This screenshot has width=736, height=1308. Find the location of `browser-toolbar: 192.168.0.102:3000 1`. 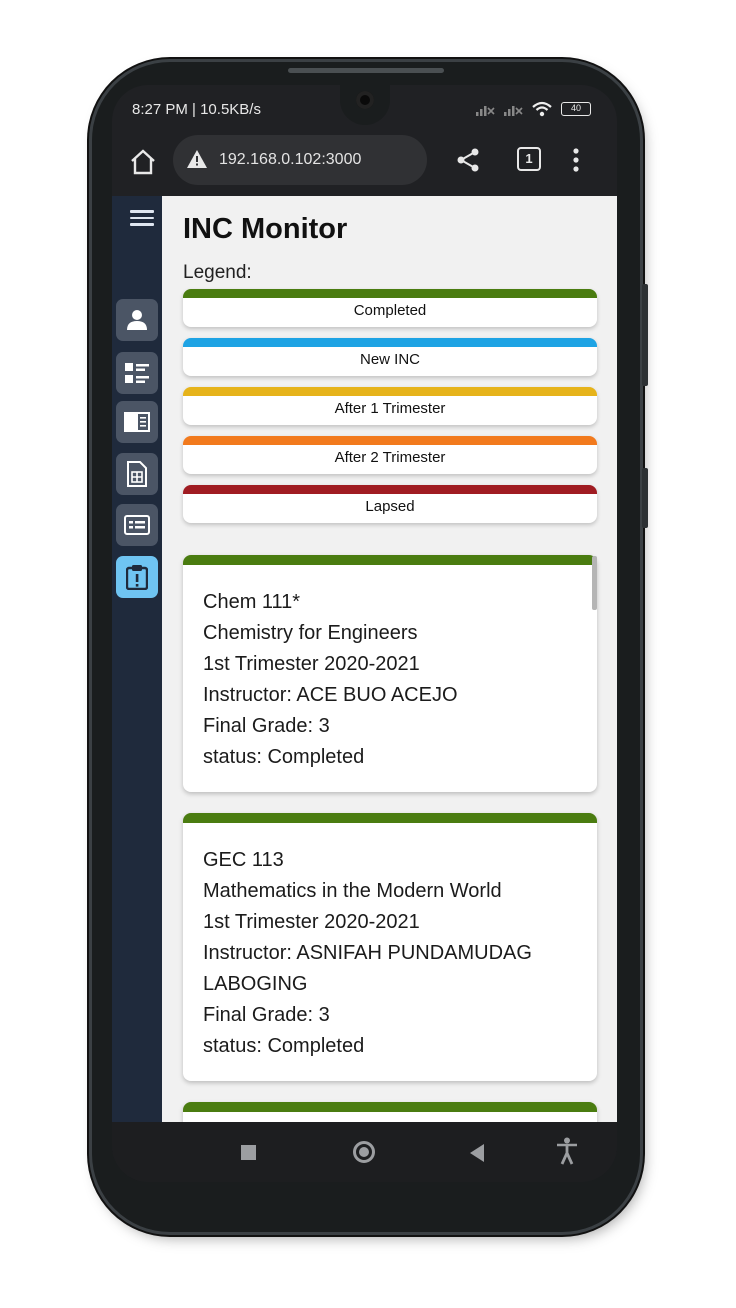

browser-toolbar: 192.168.0.102:3000 1 is located at coordinates (364, 164).